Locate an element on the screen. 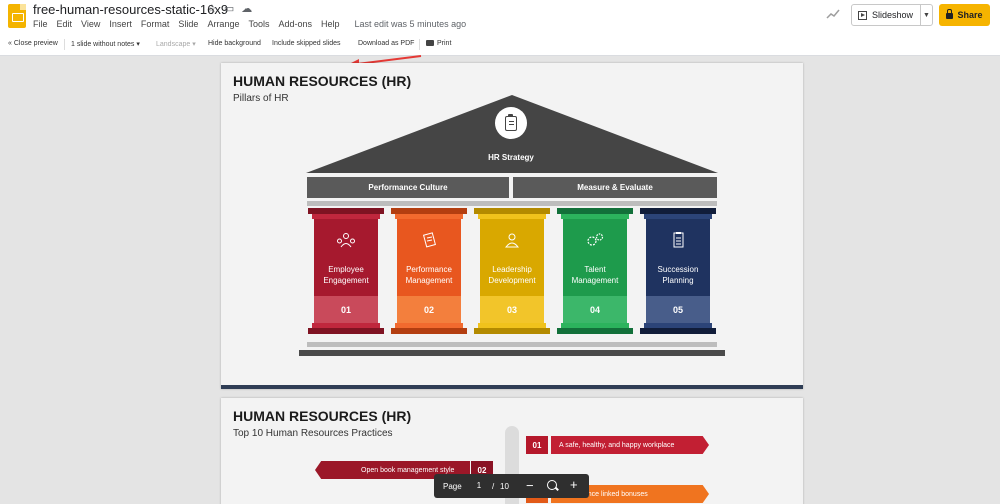 The height and width of the screenshot is (504, 1000). menu-format: Format is located at coordinates (155, 24).